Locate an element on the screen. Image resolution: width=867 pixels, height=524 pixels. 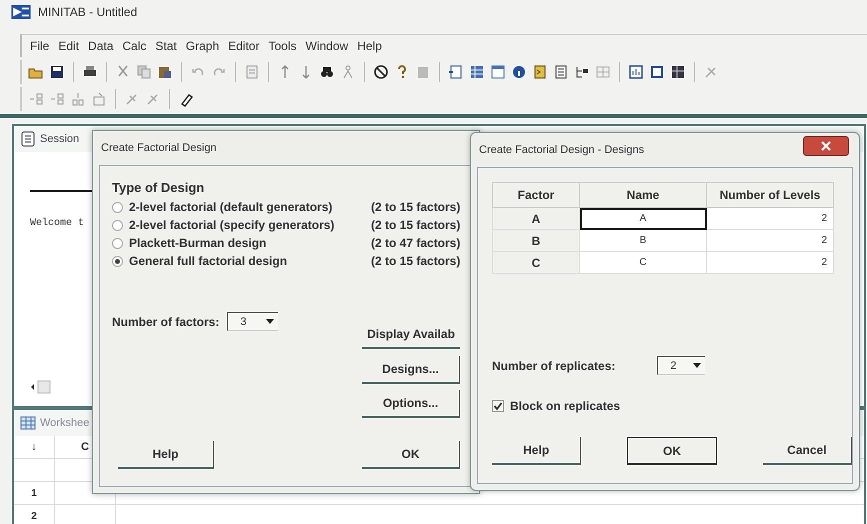
window-title: Workshee is located at coordinates (65, 423).